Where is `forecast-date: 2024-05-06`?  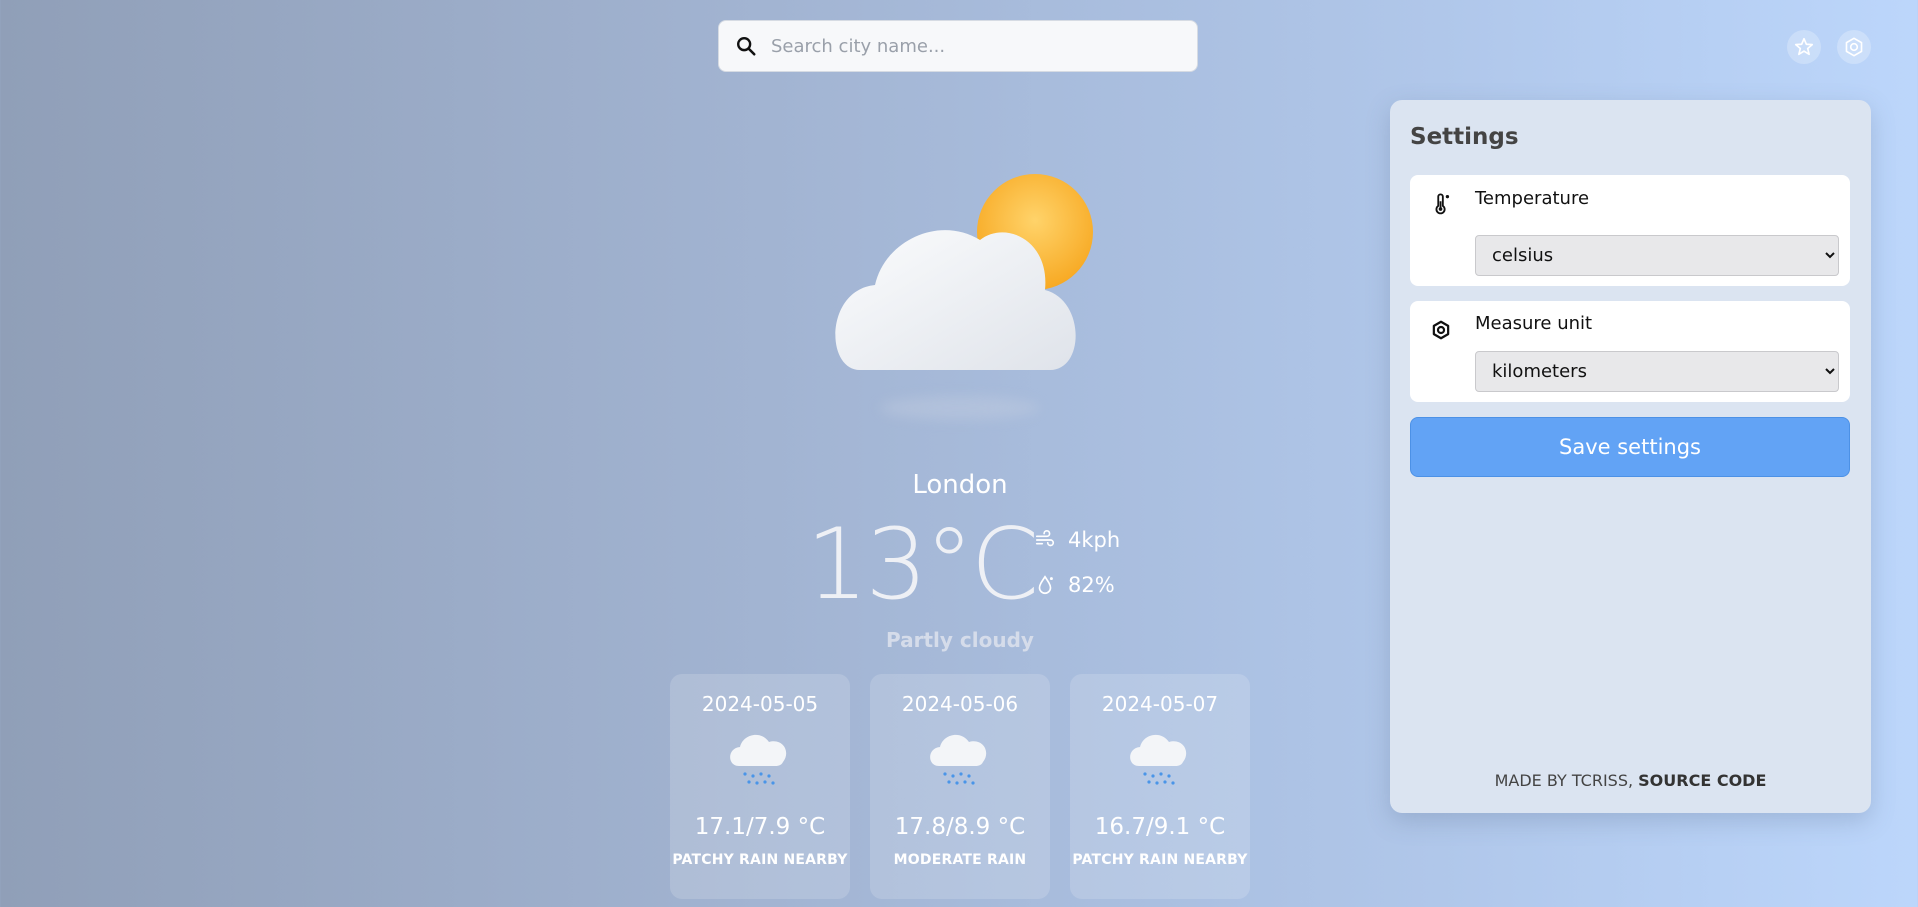
forecast-date: 2024-05-06 is located at coordinates (960, 704).